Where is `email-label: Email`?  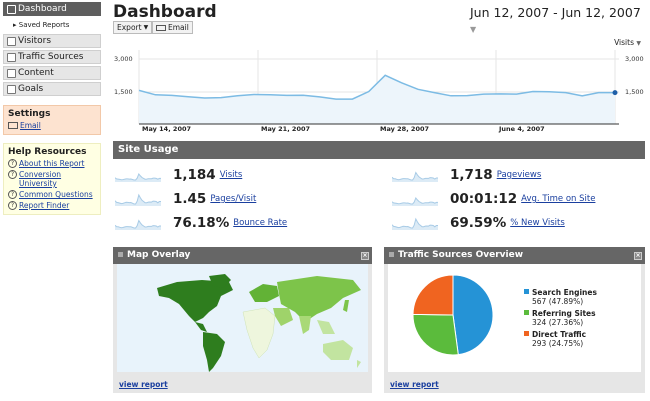
email-label: Email is located at coordinates (178, 27).